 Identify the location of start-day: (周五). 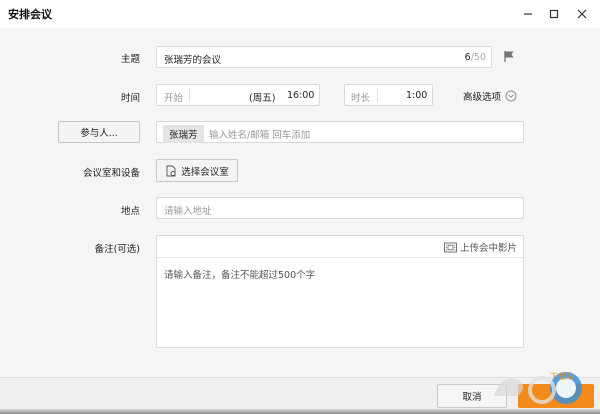
(262, 98).